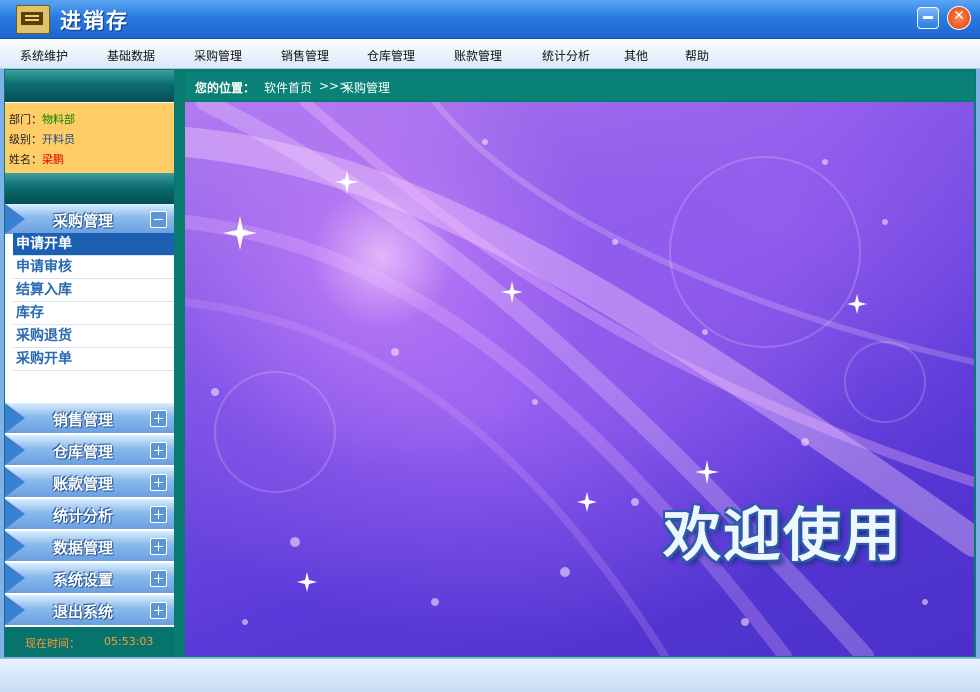 This screenshot has height=692, width=980. Describe the element at coordinates (288, 87) in the screenshot. I see `breadcrumb-home-link: 软件首页` at that location.